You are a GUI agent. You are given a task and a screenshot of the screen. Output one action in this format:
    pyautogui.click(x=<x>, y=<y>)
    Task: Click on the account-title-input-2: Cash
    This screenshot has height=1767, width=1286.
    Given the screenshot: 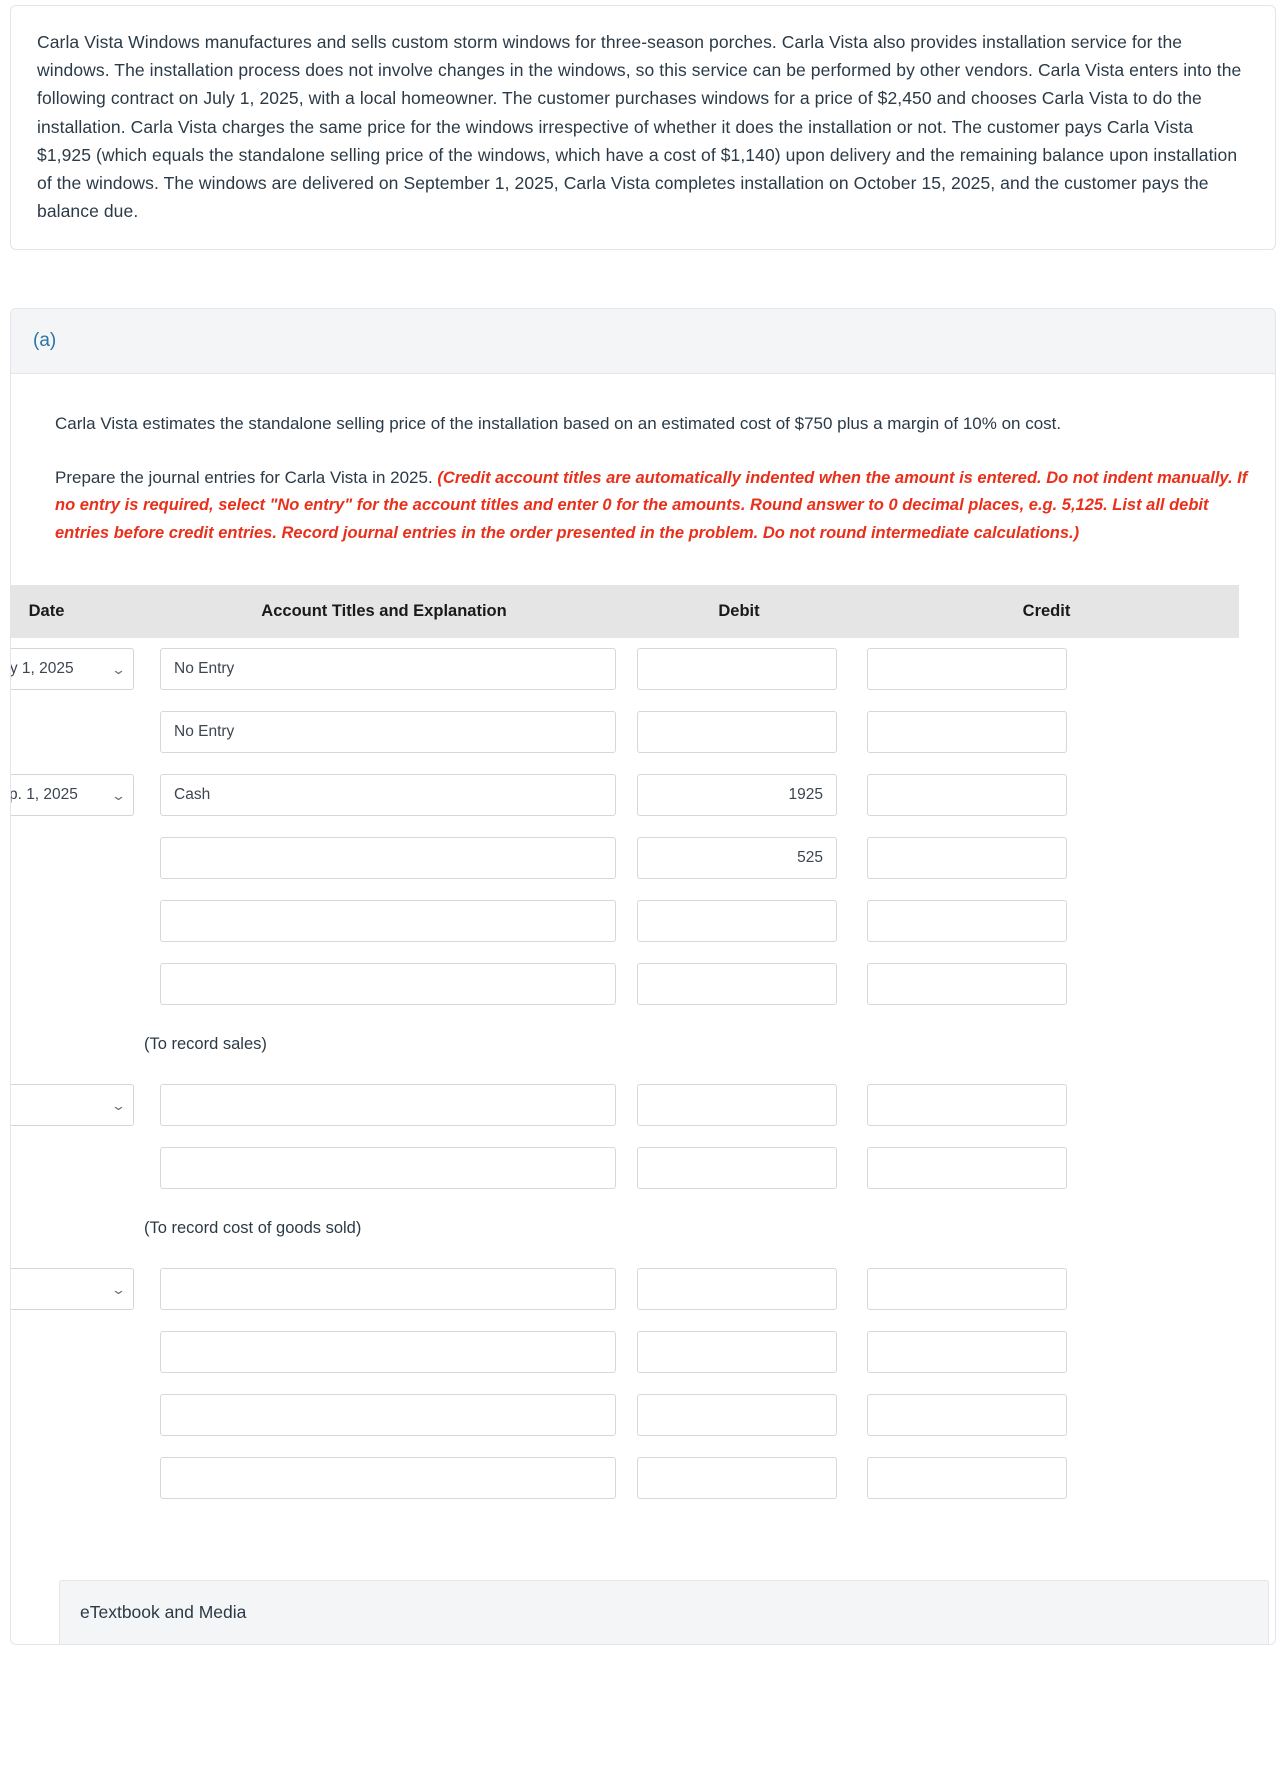 What is the action you would take?
    pyautogui.click(x=388, y=795)
    